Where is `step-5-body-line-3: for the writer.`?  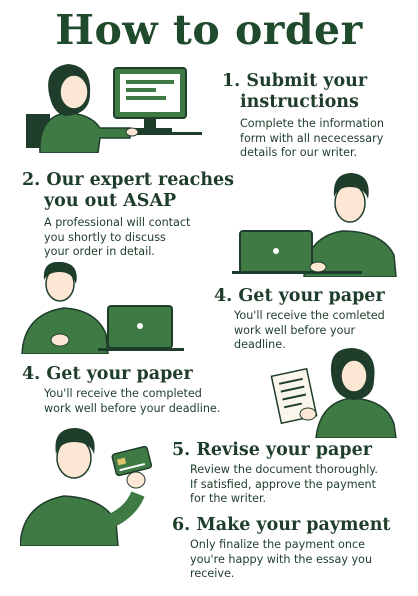 step-5-body-line-3: for the writer. is located at coordinates (228, 498).